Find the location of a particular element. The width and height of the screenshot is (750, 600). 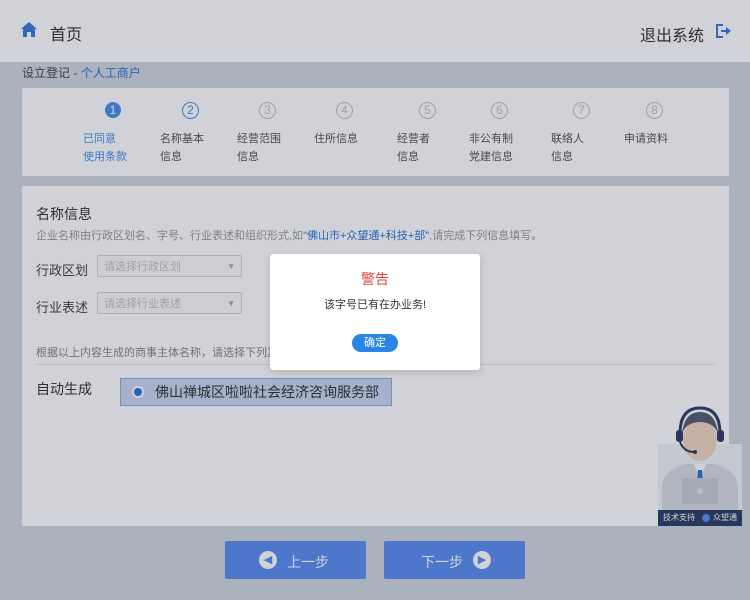

dialog-title: 警告 is located at coordinates (375, 279).